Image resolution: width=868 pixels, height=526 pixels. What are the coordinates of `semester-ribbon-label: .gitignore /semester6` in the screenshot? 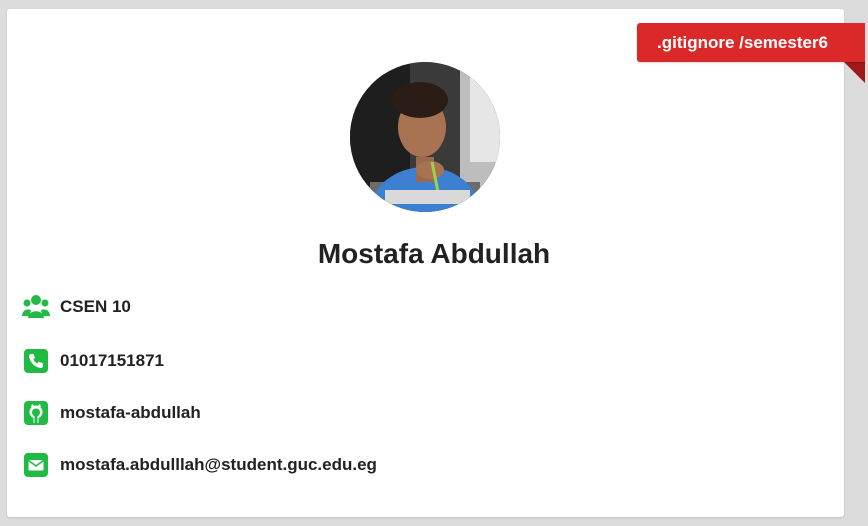 It's located at (751, 42).